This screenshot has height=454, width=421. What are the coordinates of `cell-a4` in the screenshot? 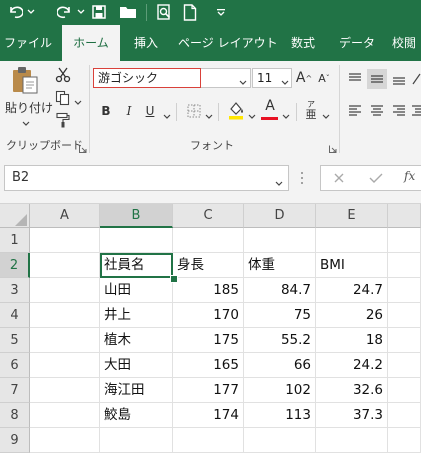 It's located at (65, 315).